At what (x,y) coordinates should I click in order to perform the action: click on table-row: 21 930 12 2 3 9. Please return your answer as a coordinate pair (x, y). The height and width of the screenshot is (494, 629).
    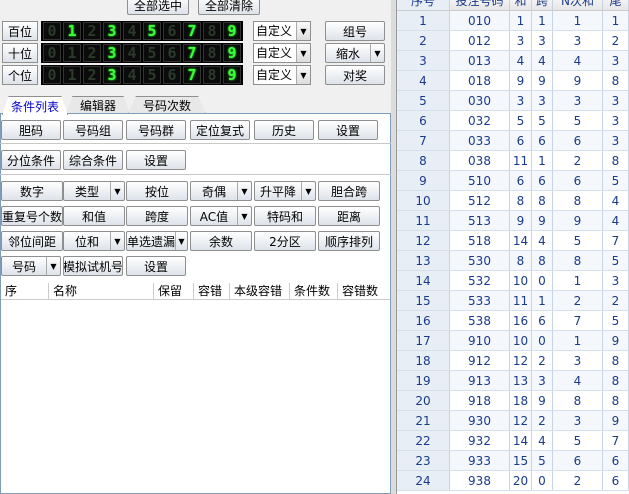
    Looking at the image, I should click on (513, 421).